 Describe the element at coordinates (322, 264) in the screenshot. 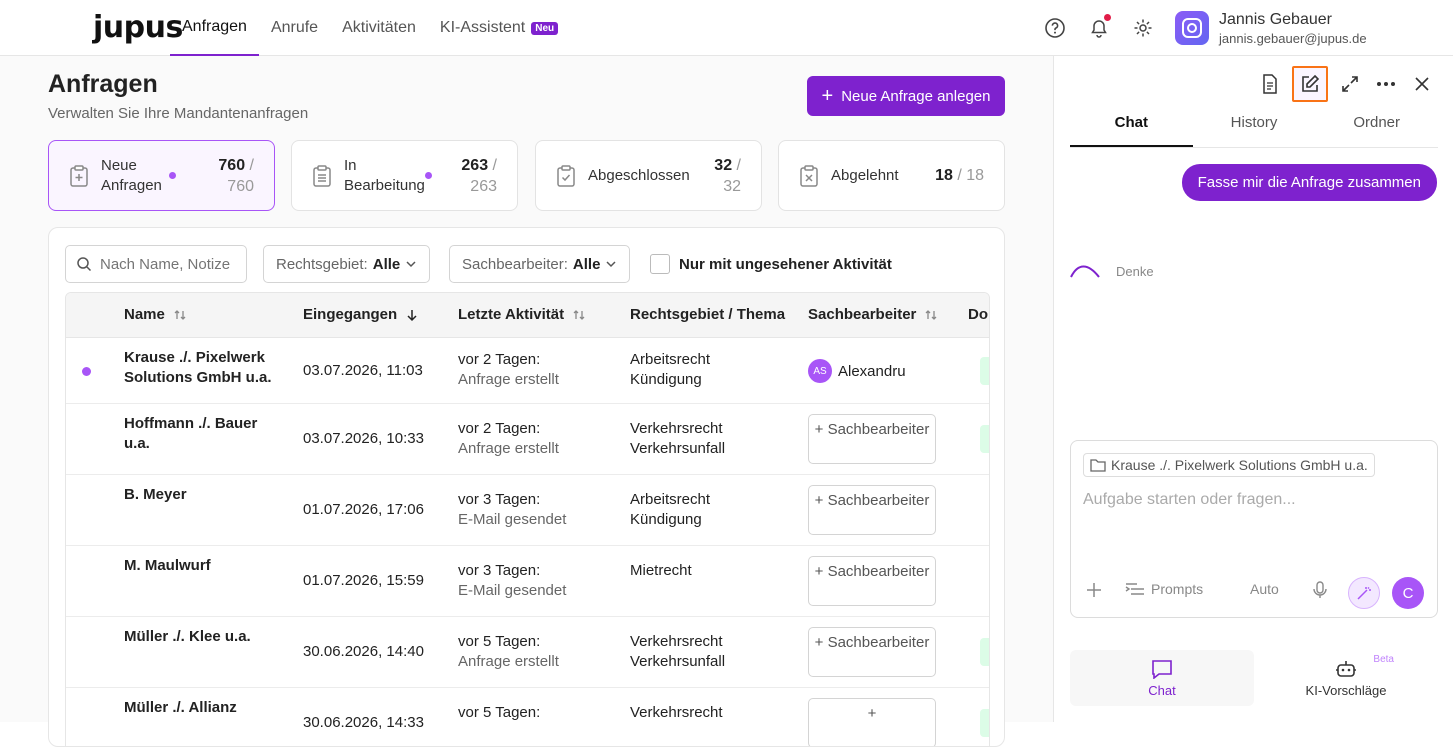

I see `filter-label: Rechtsgebiet:` at that location.